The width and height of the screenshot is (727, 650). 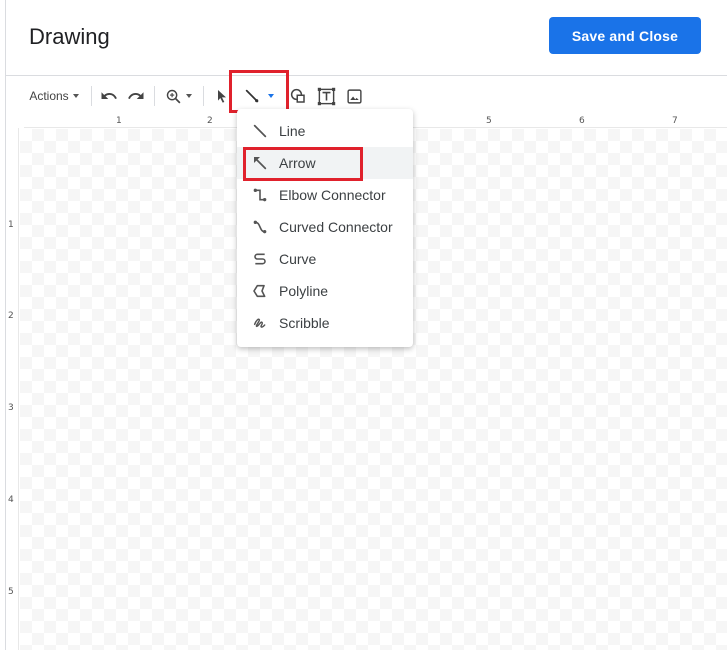 I want to click on menu-item-label: Scribble, so click(x=304, y=323).